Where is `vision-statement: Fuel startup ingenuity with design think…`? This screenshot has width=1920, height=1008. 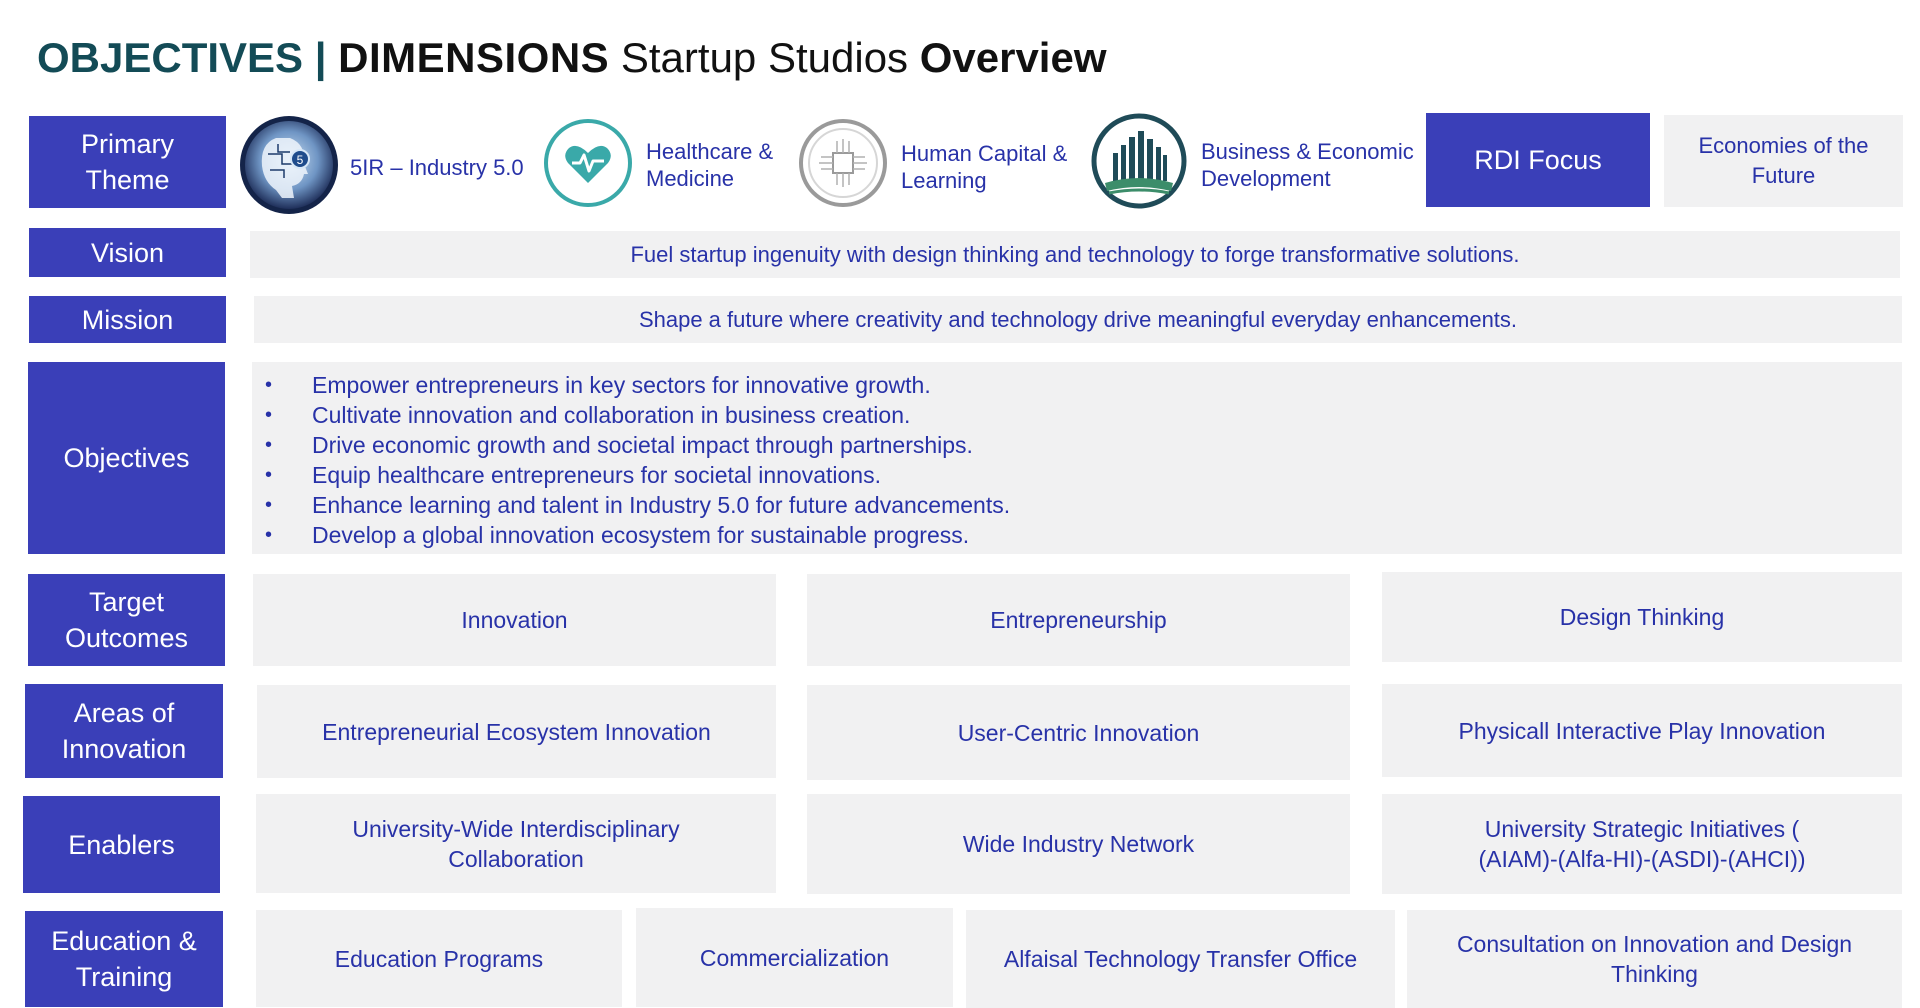
vision-statement: Fuel startup ingenuity with design think… is located at coordinates (1075, 254).